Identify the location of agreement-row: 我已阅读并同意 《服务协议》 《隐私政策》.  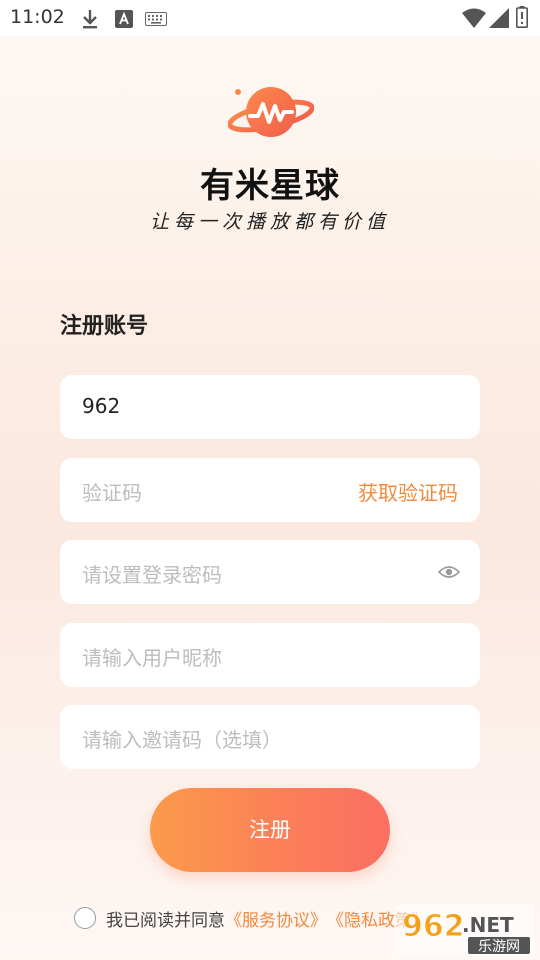
(251, 918).